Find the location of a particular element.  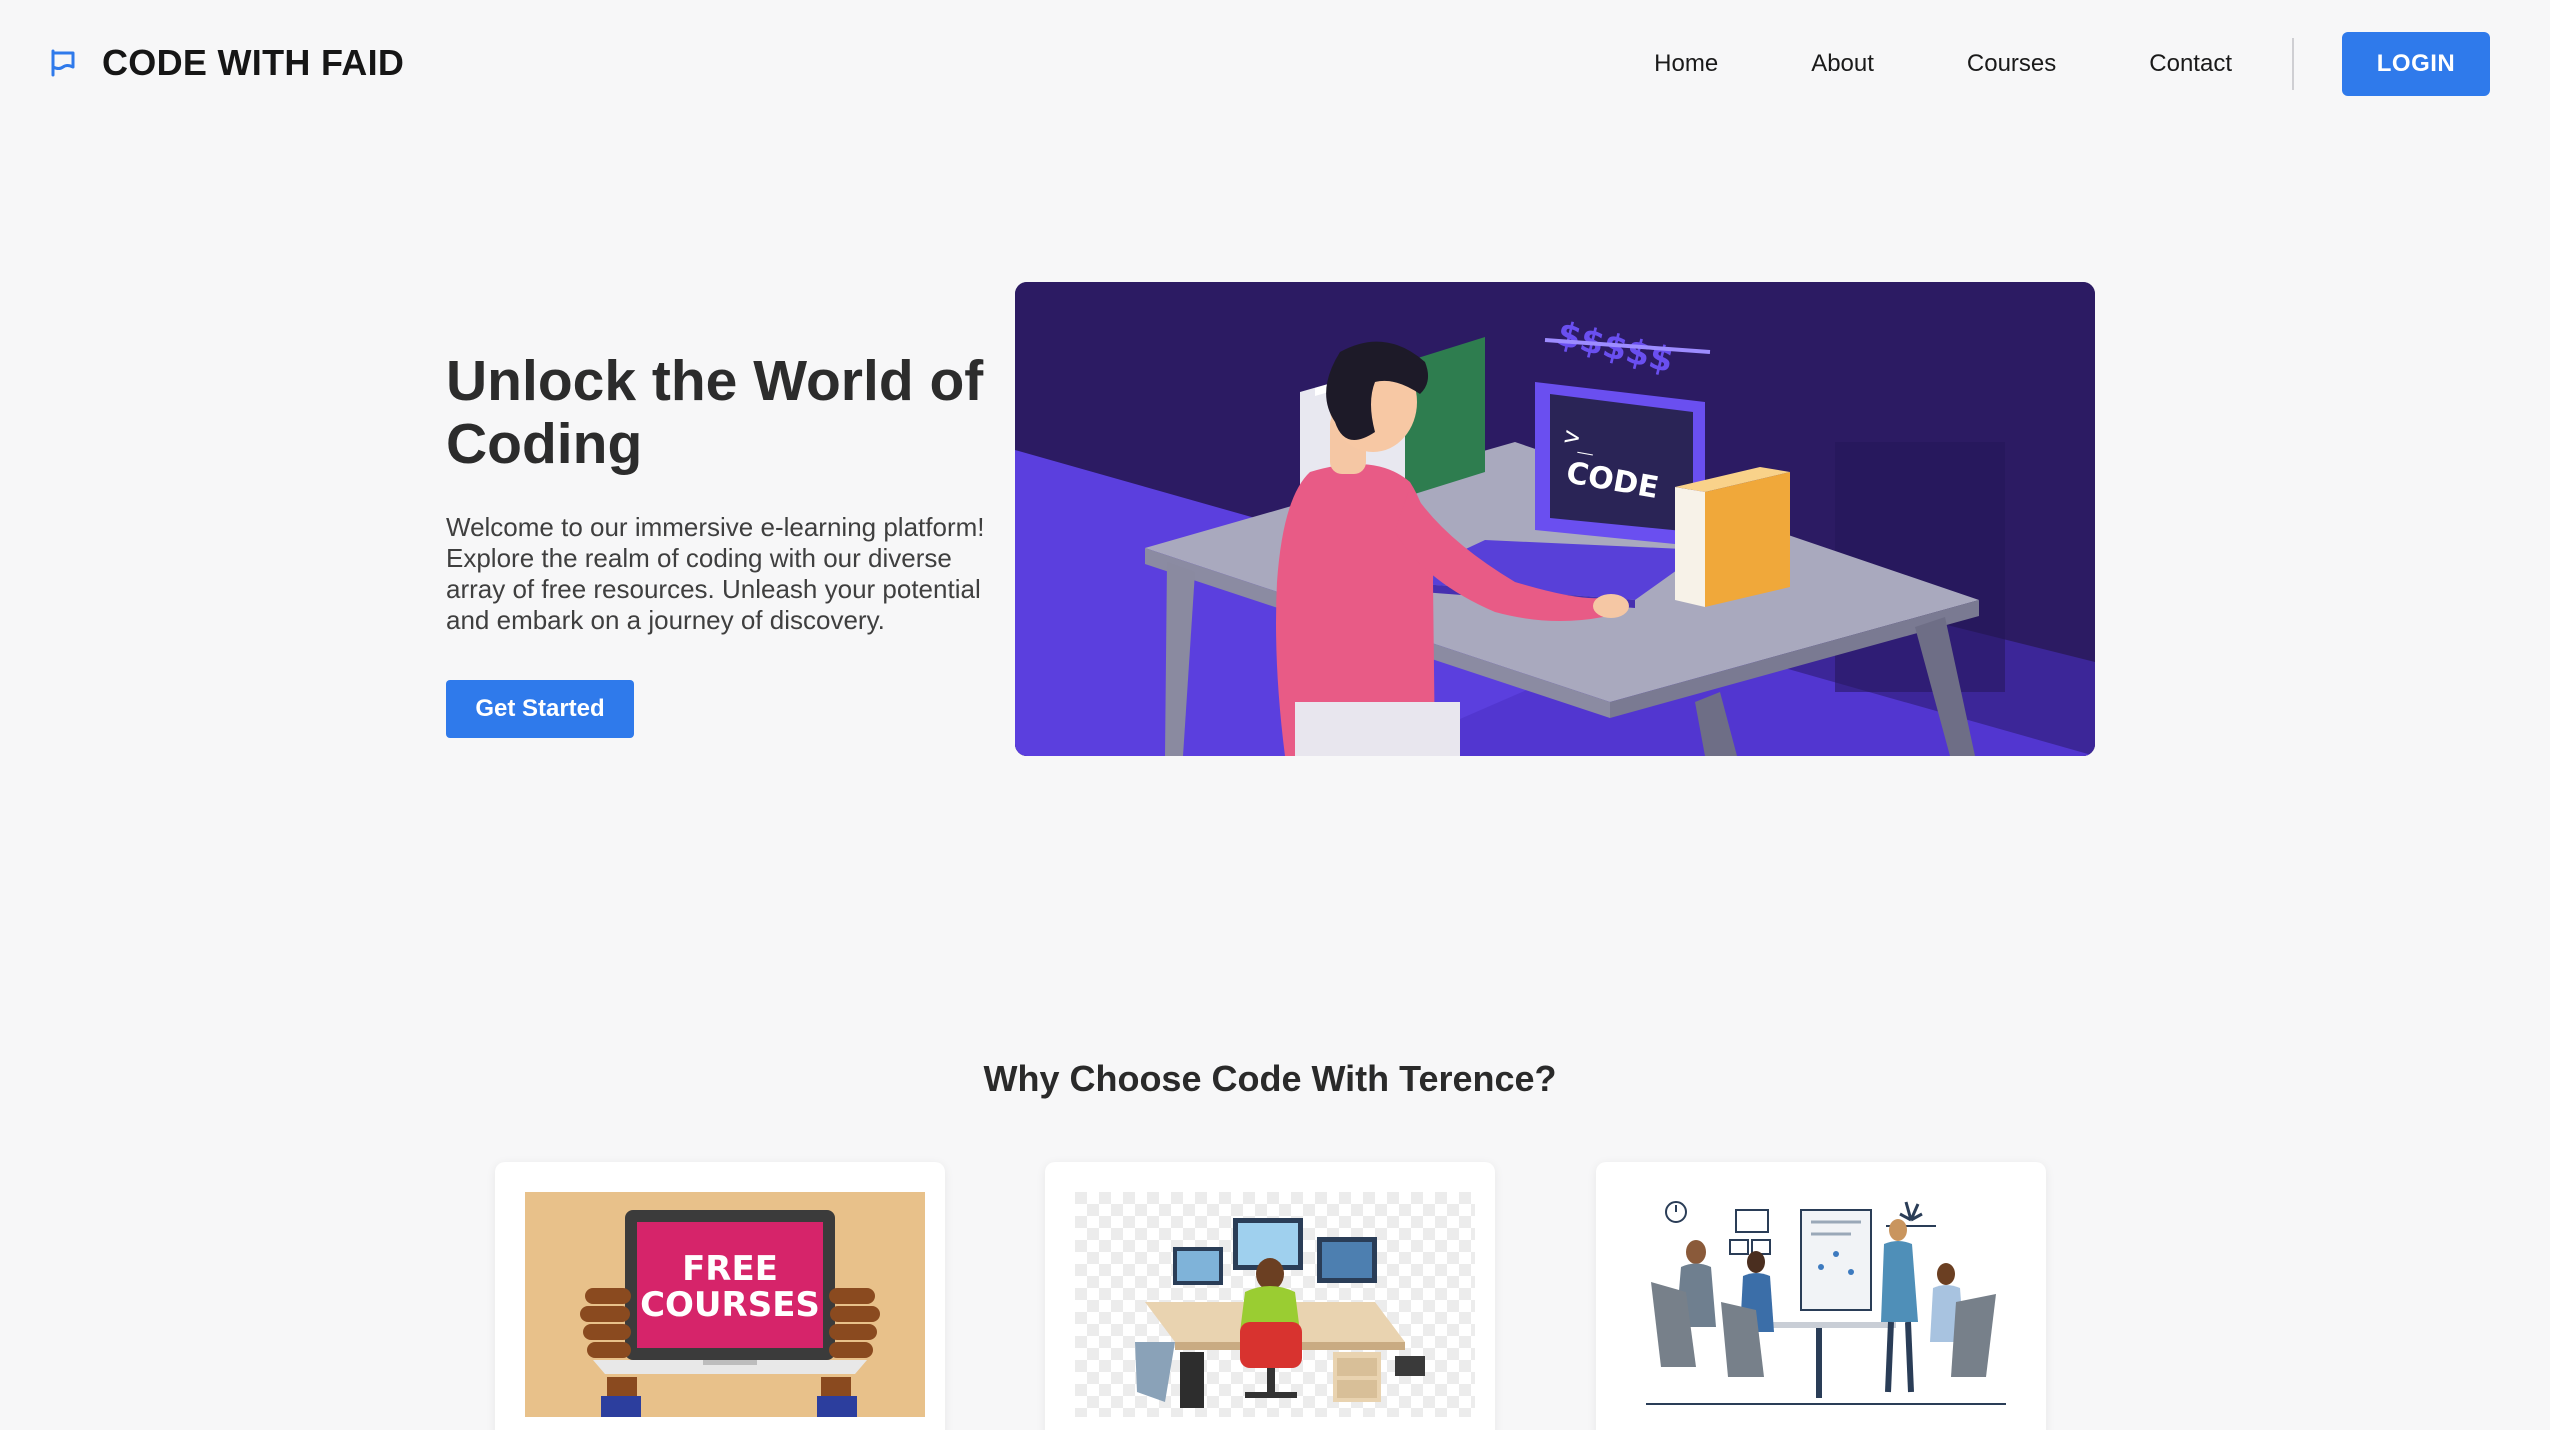

free-courses-illustration: FREE COURSES is located at coordinates (725, 1304).